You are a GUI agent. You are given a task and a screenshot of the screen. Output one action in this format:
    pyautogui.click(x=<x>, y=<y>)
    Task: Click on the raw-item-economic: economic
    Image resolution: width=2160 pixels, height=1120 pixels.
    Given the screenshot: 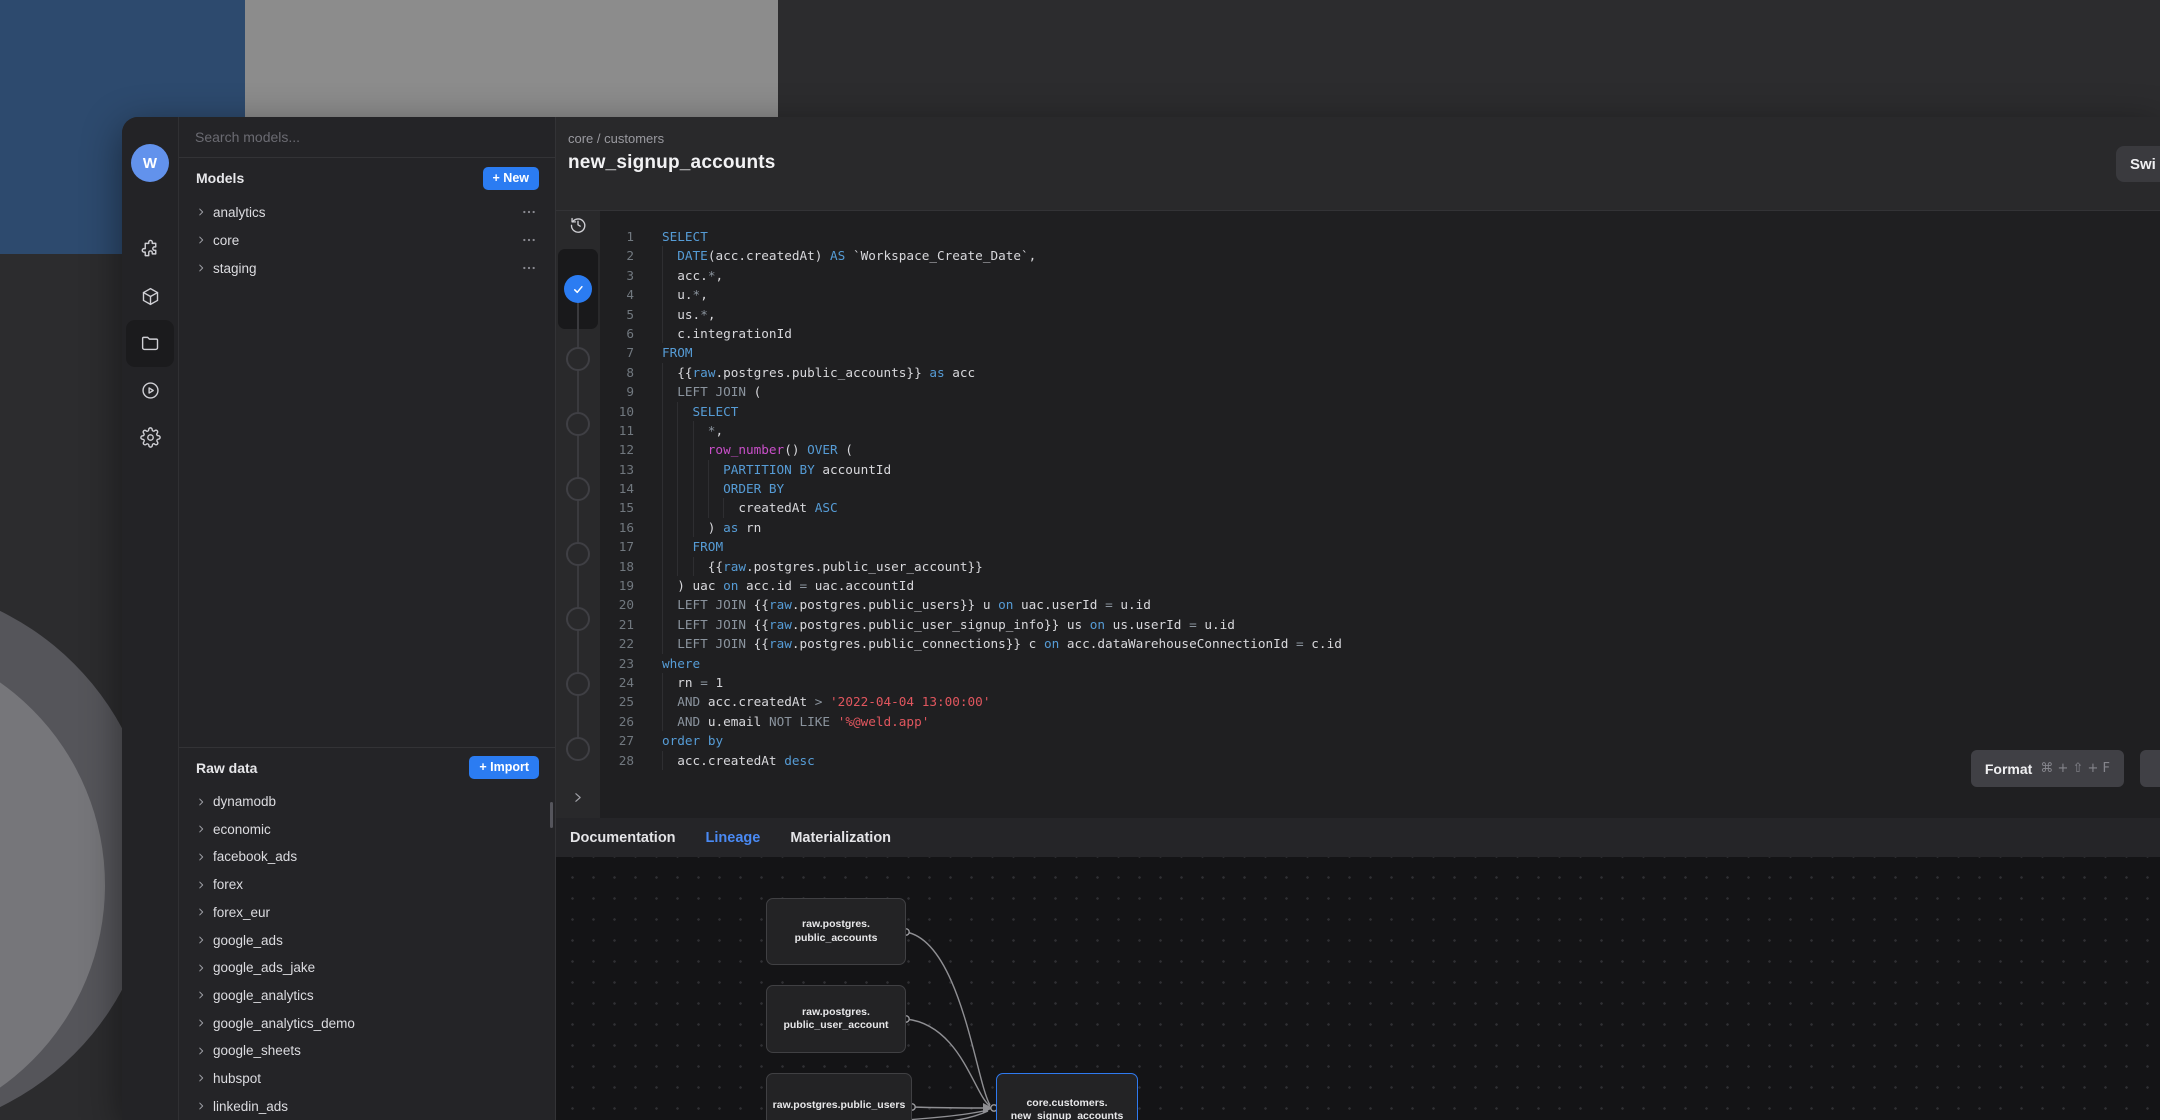 What is the action you would take?
    pyautogui.click(x=367, y=829)
    